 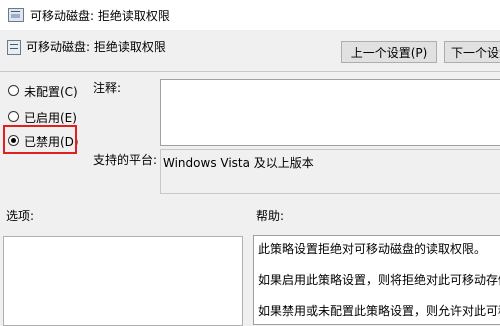 I want to click on header-divider, so click(x=250, y=71).